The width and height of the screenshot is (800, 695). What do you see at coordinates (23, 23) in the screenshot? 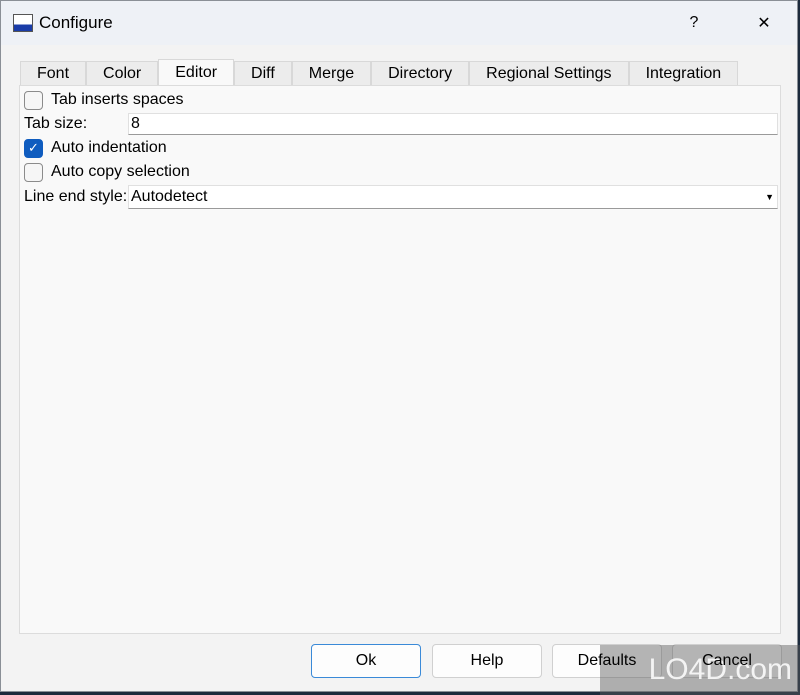
I see `kdiff3-app-icon` at bounding box center [23, 23].